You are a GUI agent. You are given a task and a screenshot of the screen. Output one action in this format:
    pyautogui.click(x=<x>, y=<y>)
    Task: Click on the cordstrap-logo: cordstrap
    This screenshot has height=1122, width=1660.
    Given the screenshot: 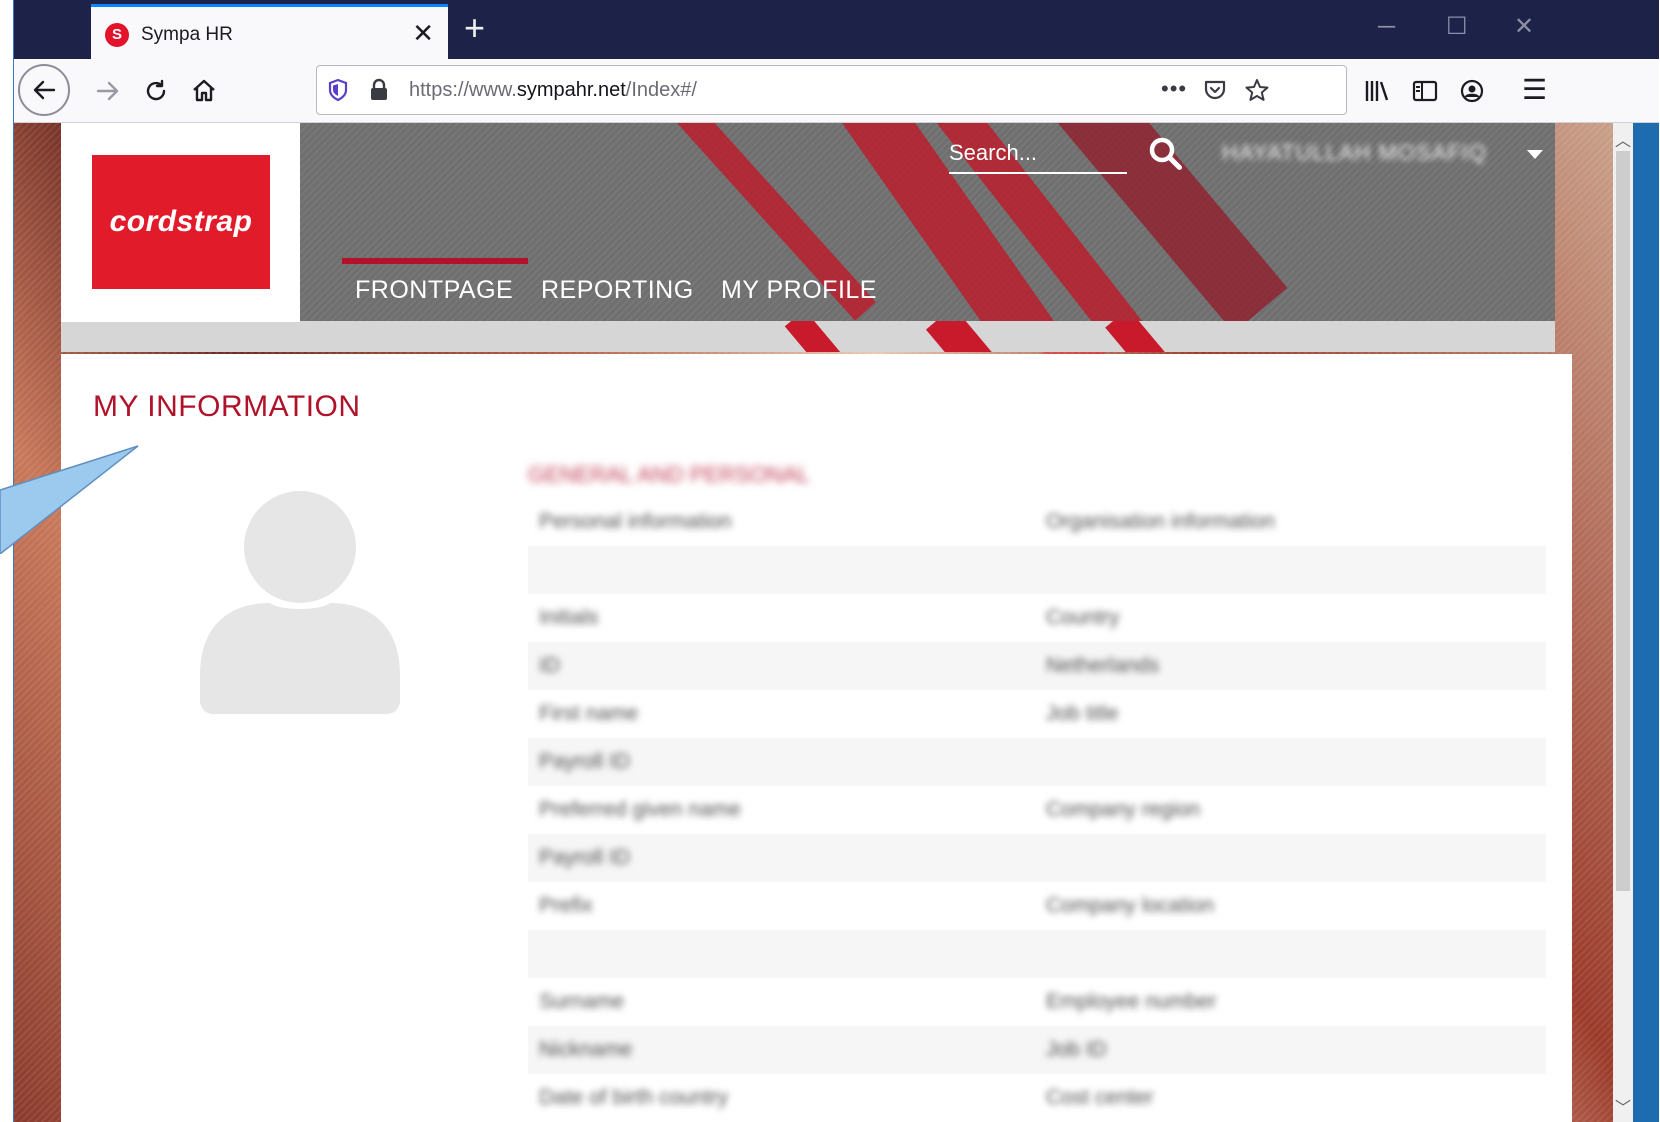 What is the action you would take?
    pyautogui.click(x=181, y=222)
    